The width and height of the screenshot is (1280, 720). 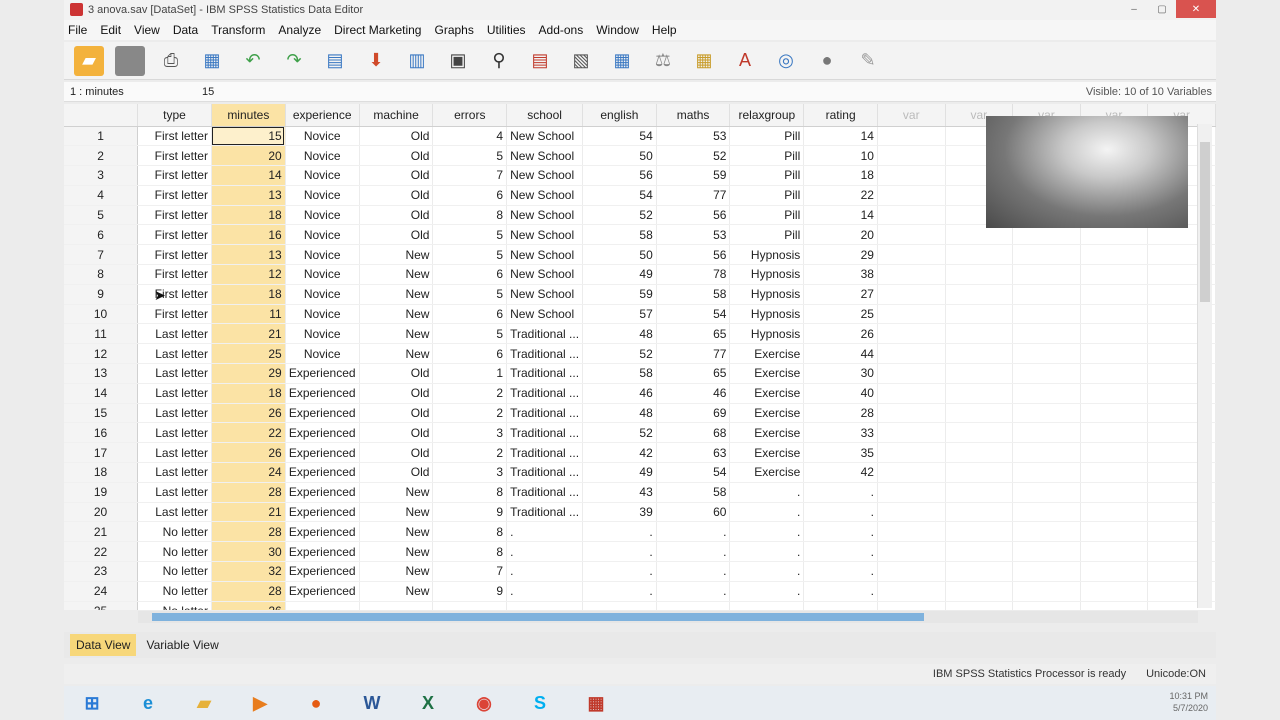 What do you see at coordinates (767, 115) in the screenshot?
I see `column-header: relaxgroup` at bounding box center [767, 115].